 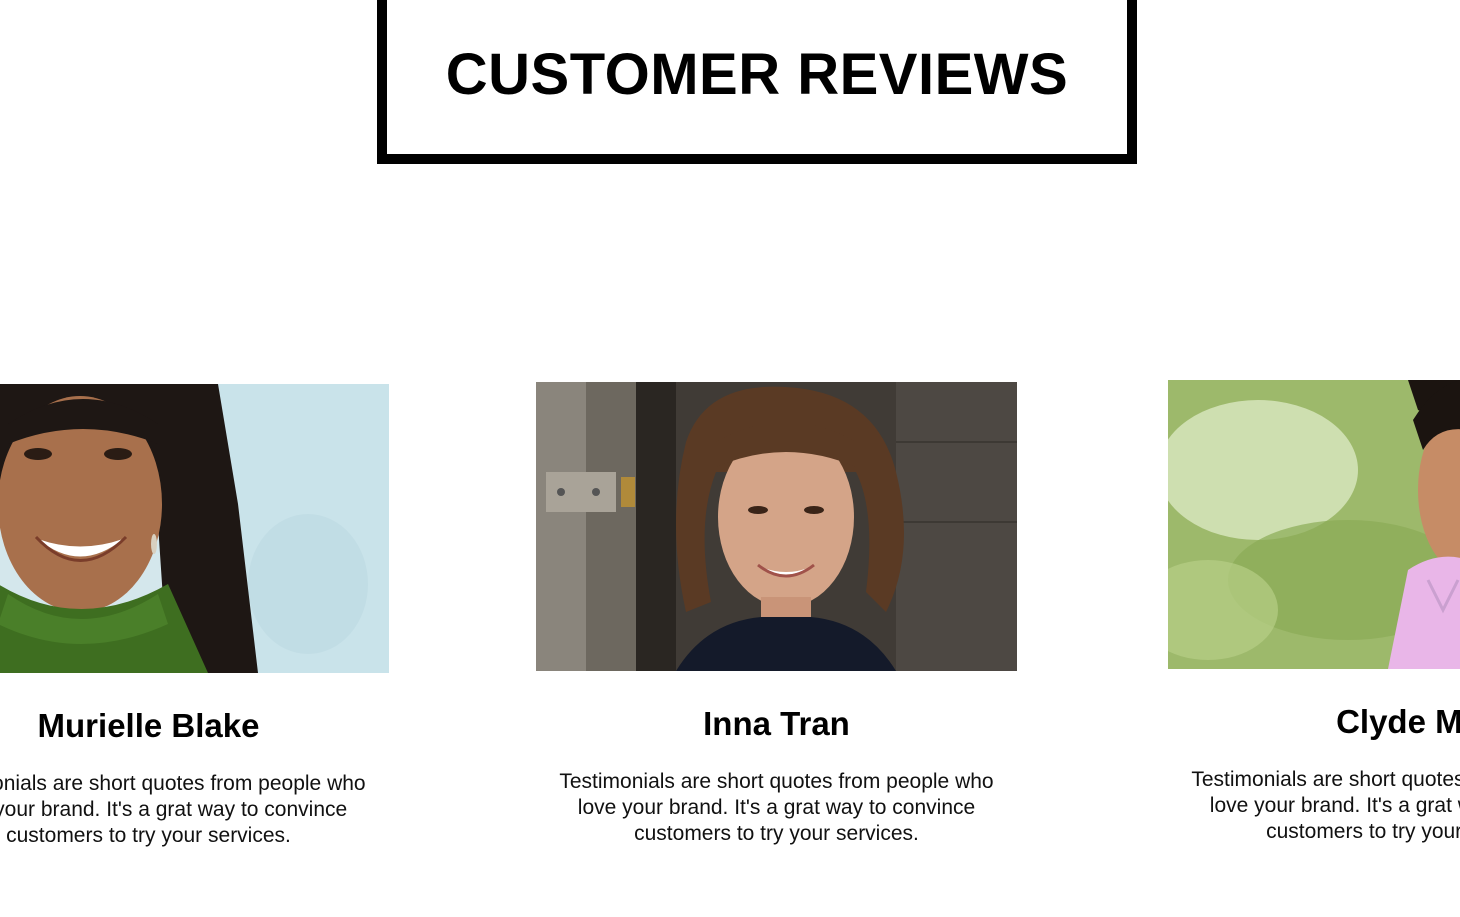 I want to click on page-title: CUSTOMER REVIEWS, so click(x=757, y=74).